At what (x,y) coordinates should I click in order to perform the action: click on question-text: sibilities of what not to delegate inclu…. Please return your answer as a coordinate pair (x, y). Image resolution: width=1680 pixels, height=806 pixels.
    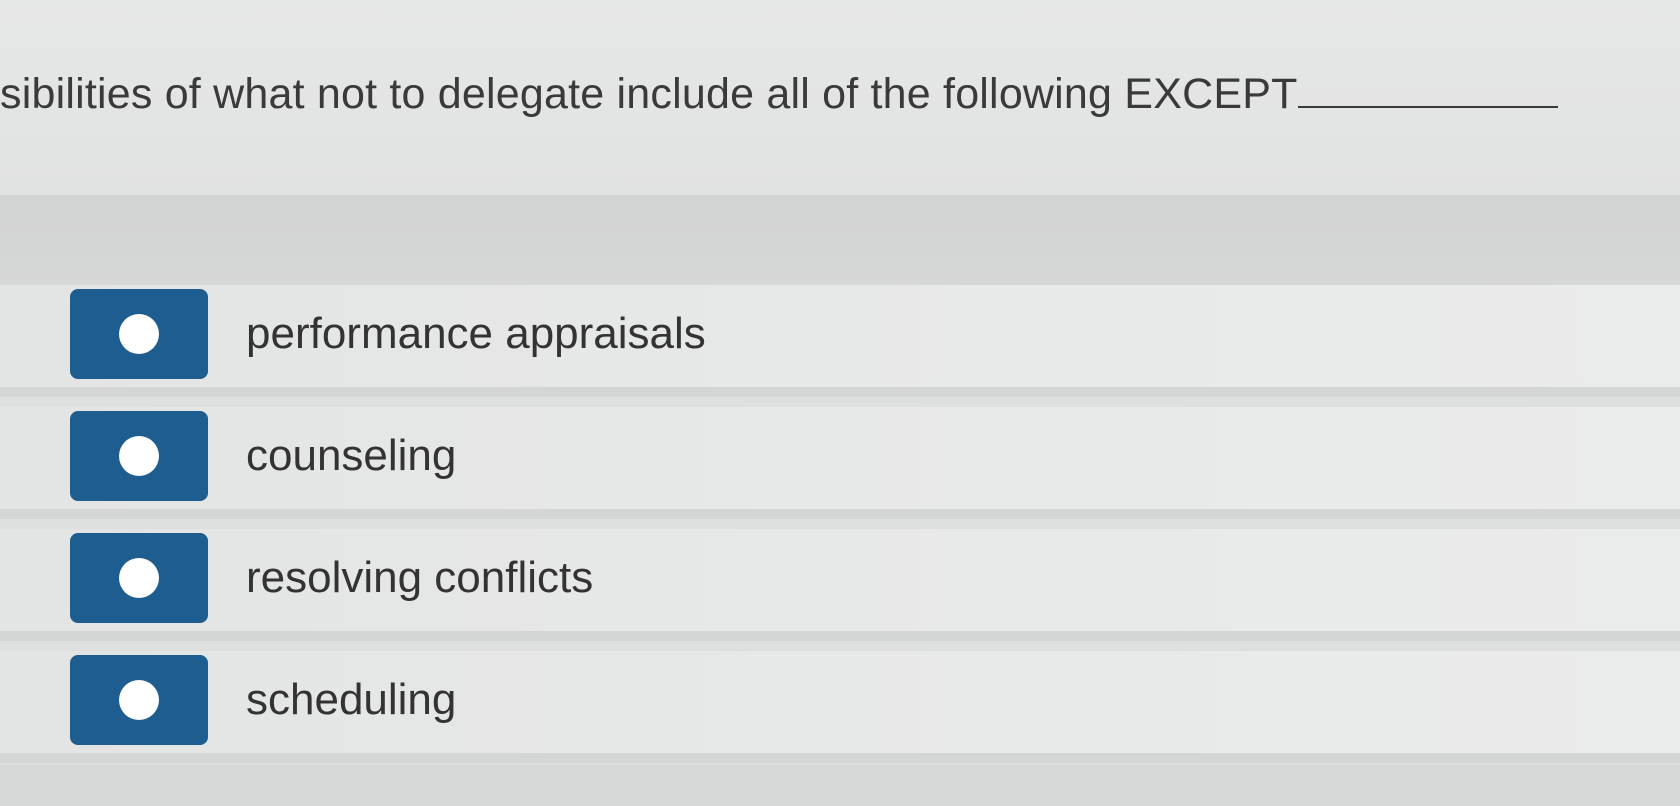
    Looking at the image, I should click on (649, 94).